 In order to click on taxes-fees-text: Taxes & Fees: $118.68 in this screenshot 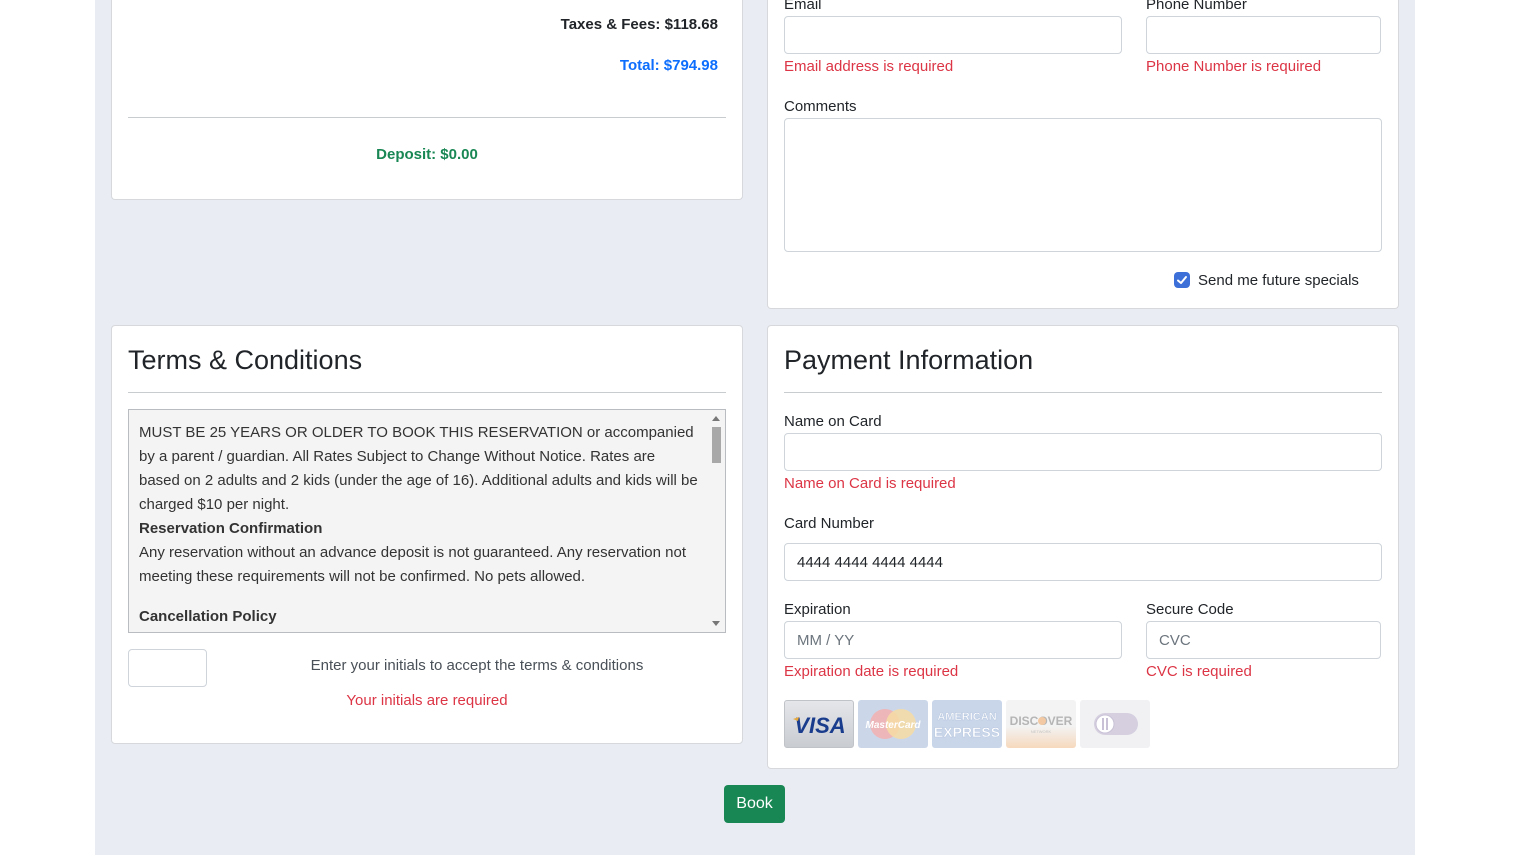, I will do `click(639, 24)`.